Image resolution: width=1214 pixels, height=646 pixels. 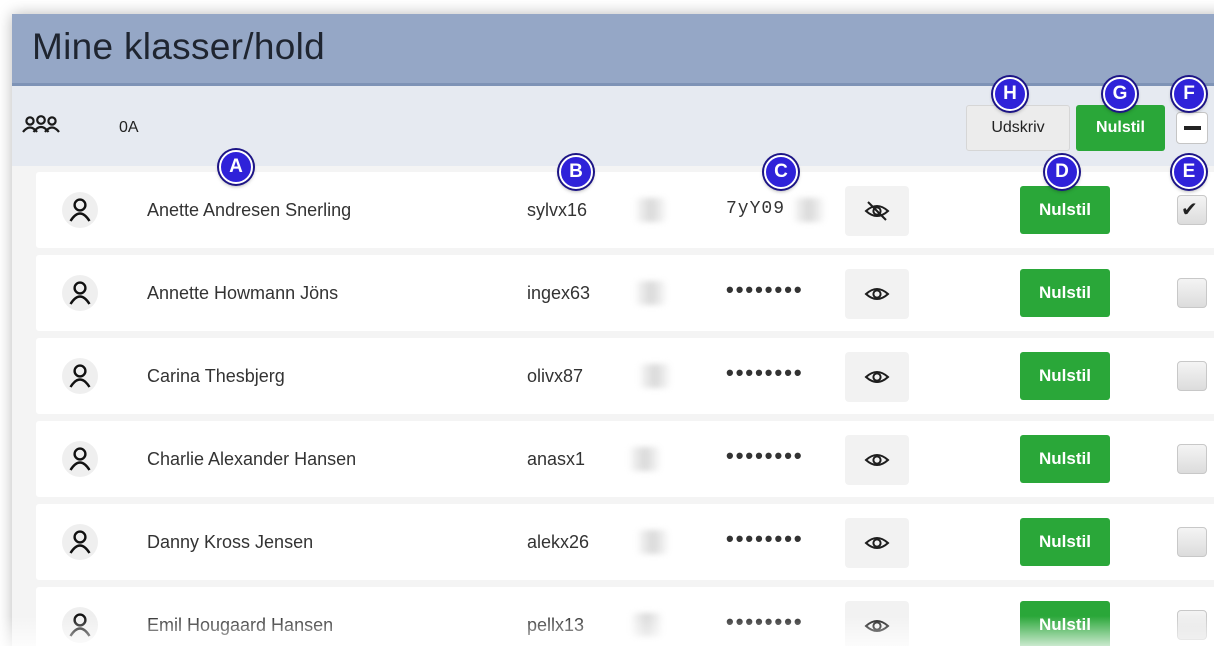 What do you see at coordinates (230, 542) in the screenshot?
I see `student-name: Danny Kross Jensen` at bounding box center [230, 542].